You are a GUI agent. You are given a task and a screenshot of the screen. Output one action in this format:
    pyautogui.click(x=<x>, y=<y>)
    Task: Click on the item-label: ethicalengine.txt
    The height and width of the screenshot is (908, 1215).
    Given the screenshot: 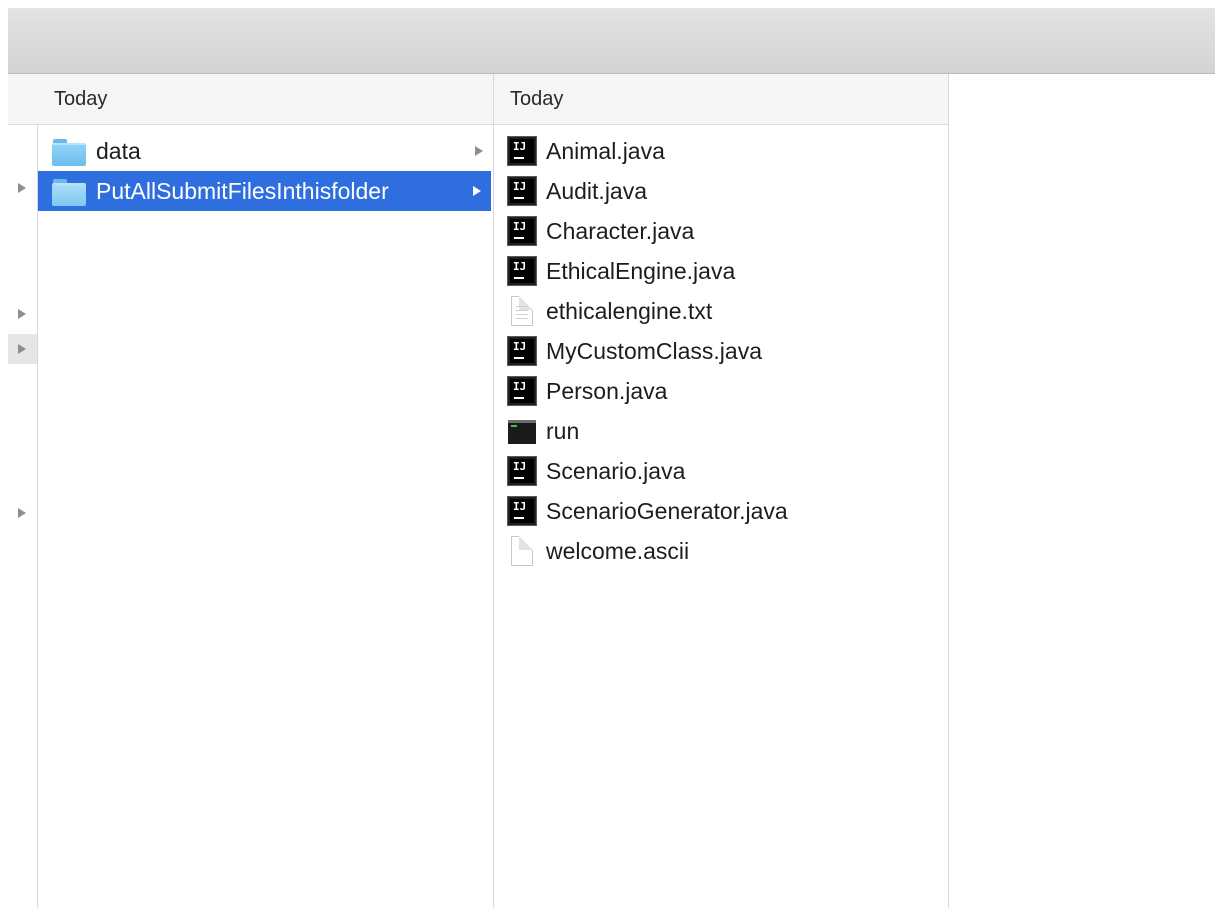 What is the action you would take?
    pyautogui.click(x=629, y=310)
    